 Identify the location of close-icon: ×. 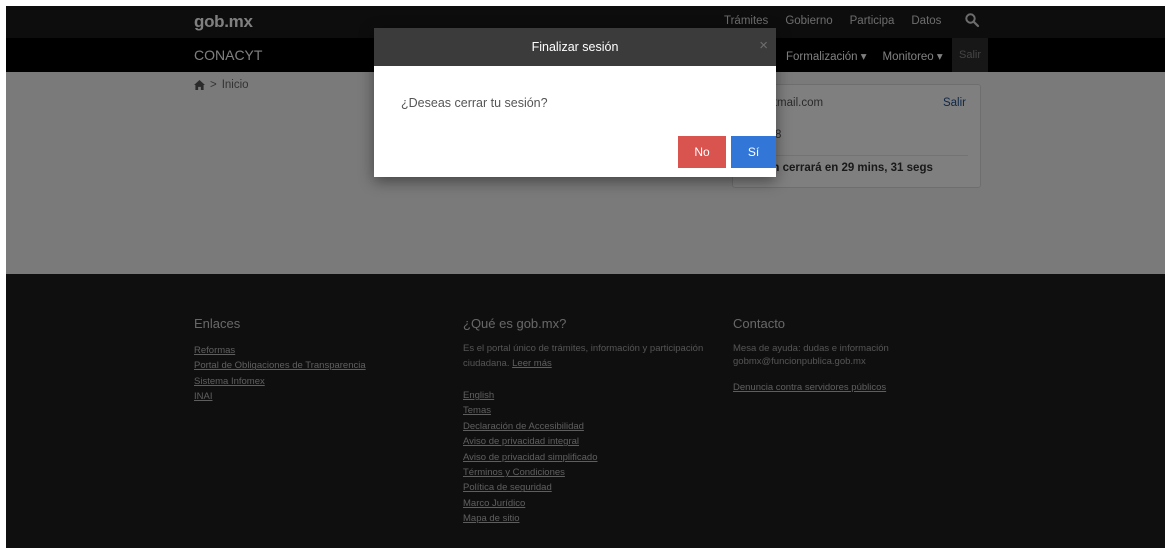
(763, 46).